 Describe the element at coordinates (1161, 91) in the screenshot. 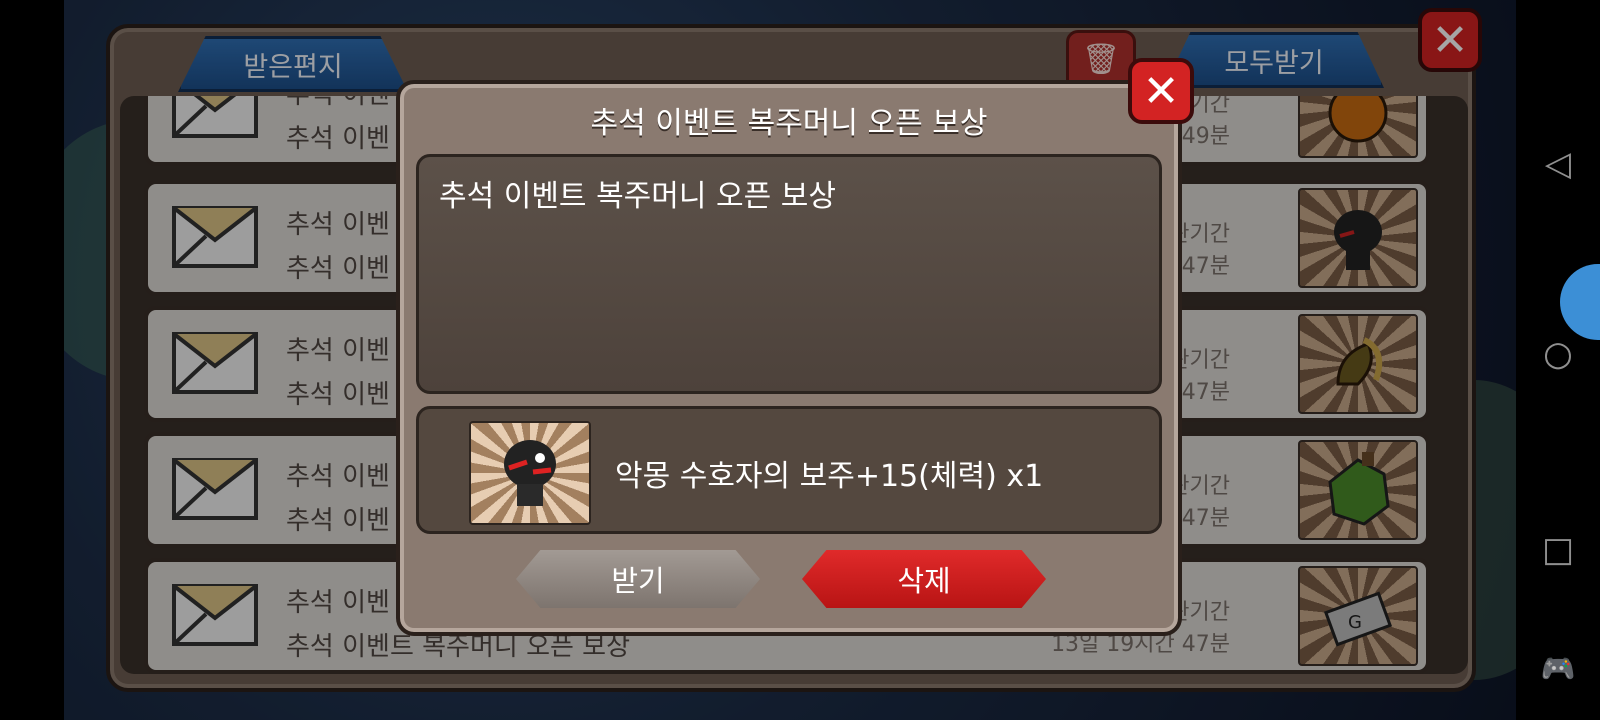

I see `close-icon: ✕` at that location.